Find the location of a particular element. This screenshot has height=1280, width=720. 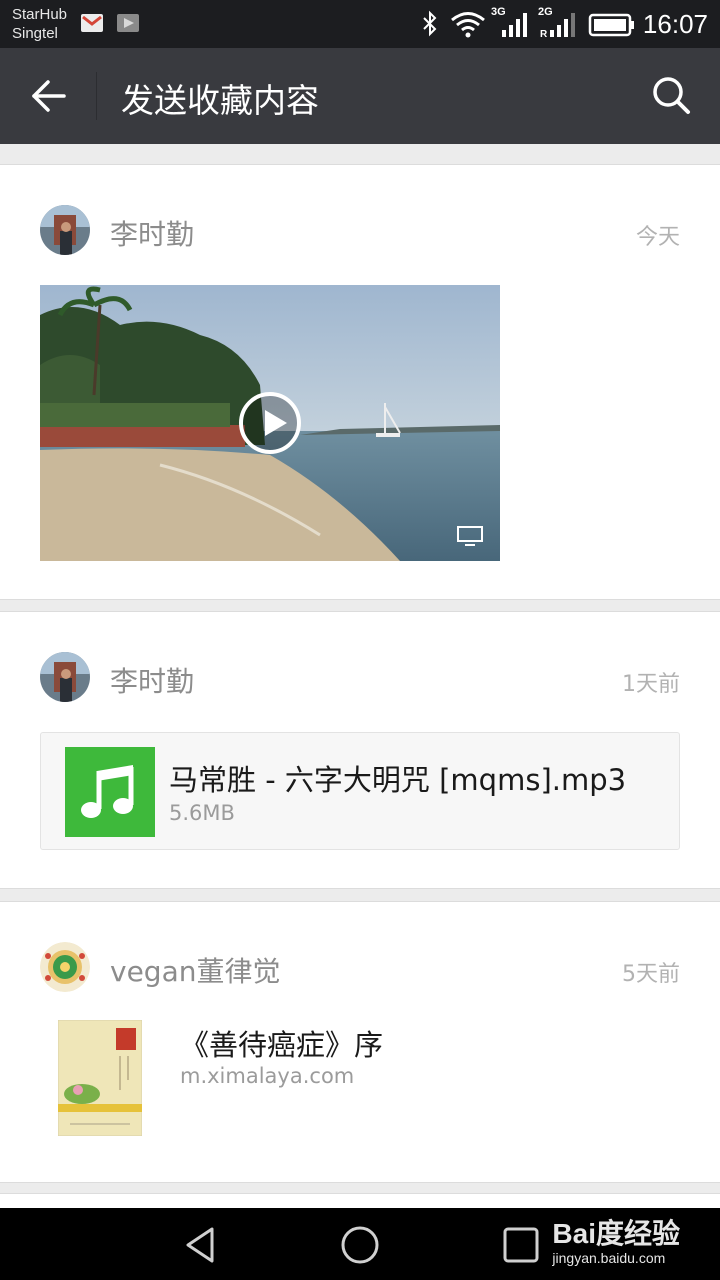

avatar-emblem is located at coordinates (65, 967).